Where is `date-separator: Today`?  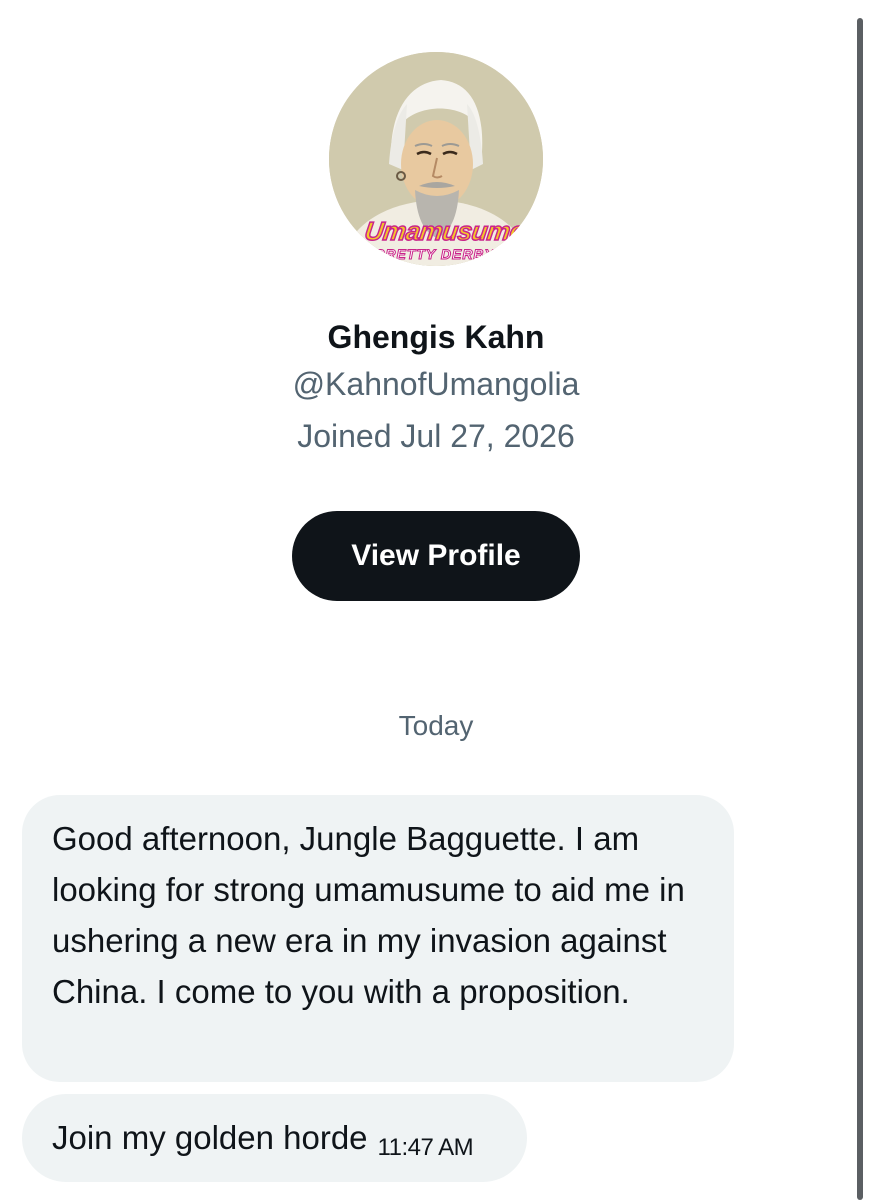 date-separator: Today is located at coordinates (436, 725).